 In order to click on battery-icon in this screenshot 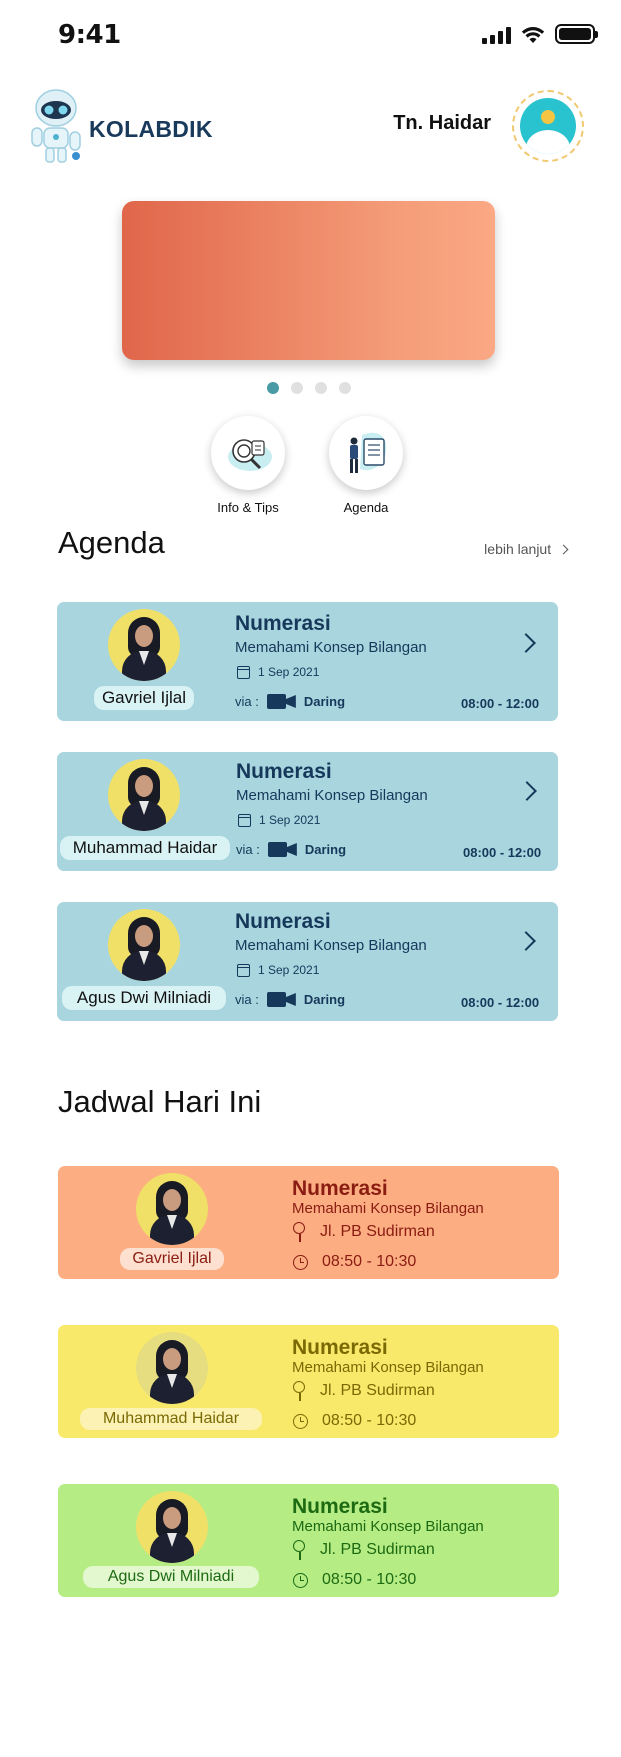, I will do `click(576, 34)`.